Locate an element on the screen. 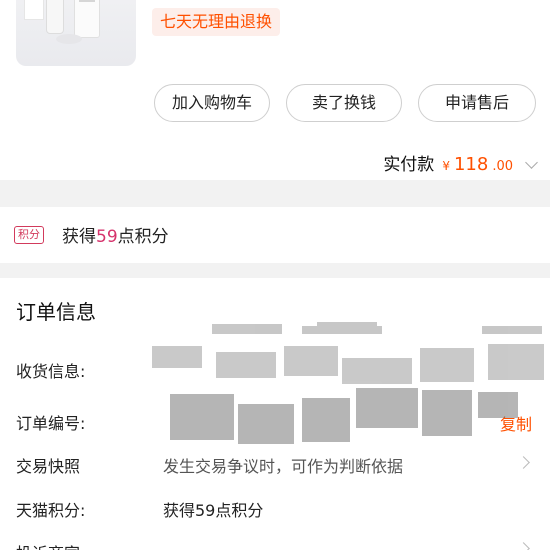 The image size is (550, 550). payment-summary: 实付款 ¥ 118 .00 is located at coordinates (460, 162).